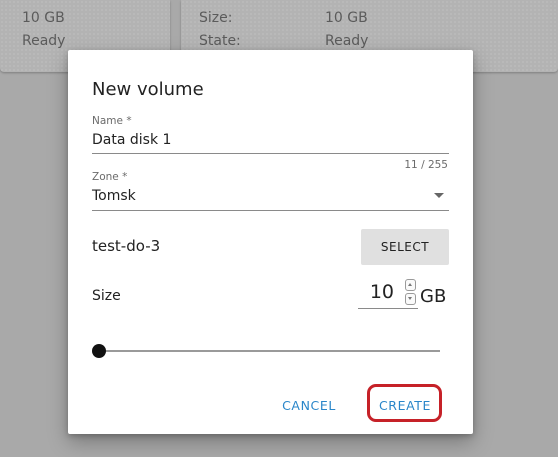  Describe the element at coordinates (126, 246) in the screenshot. I see `image-name: test-do-3` at that location.